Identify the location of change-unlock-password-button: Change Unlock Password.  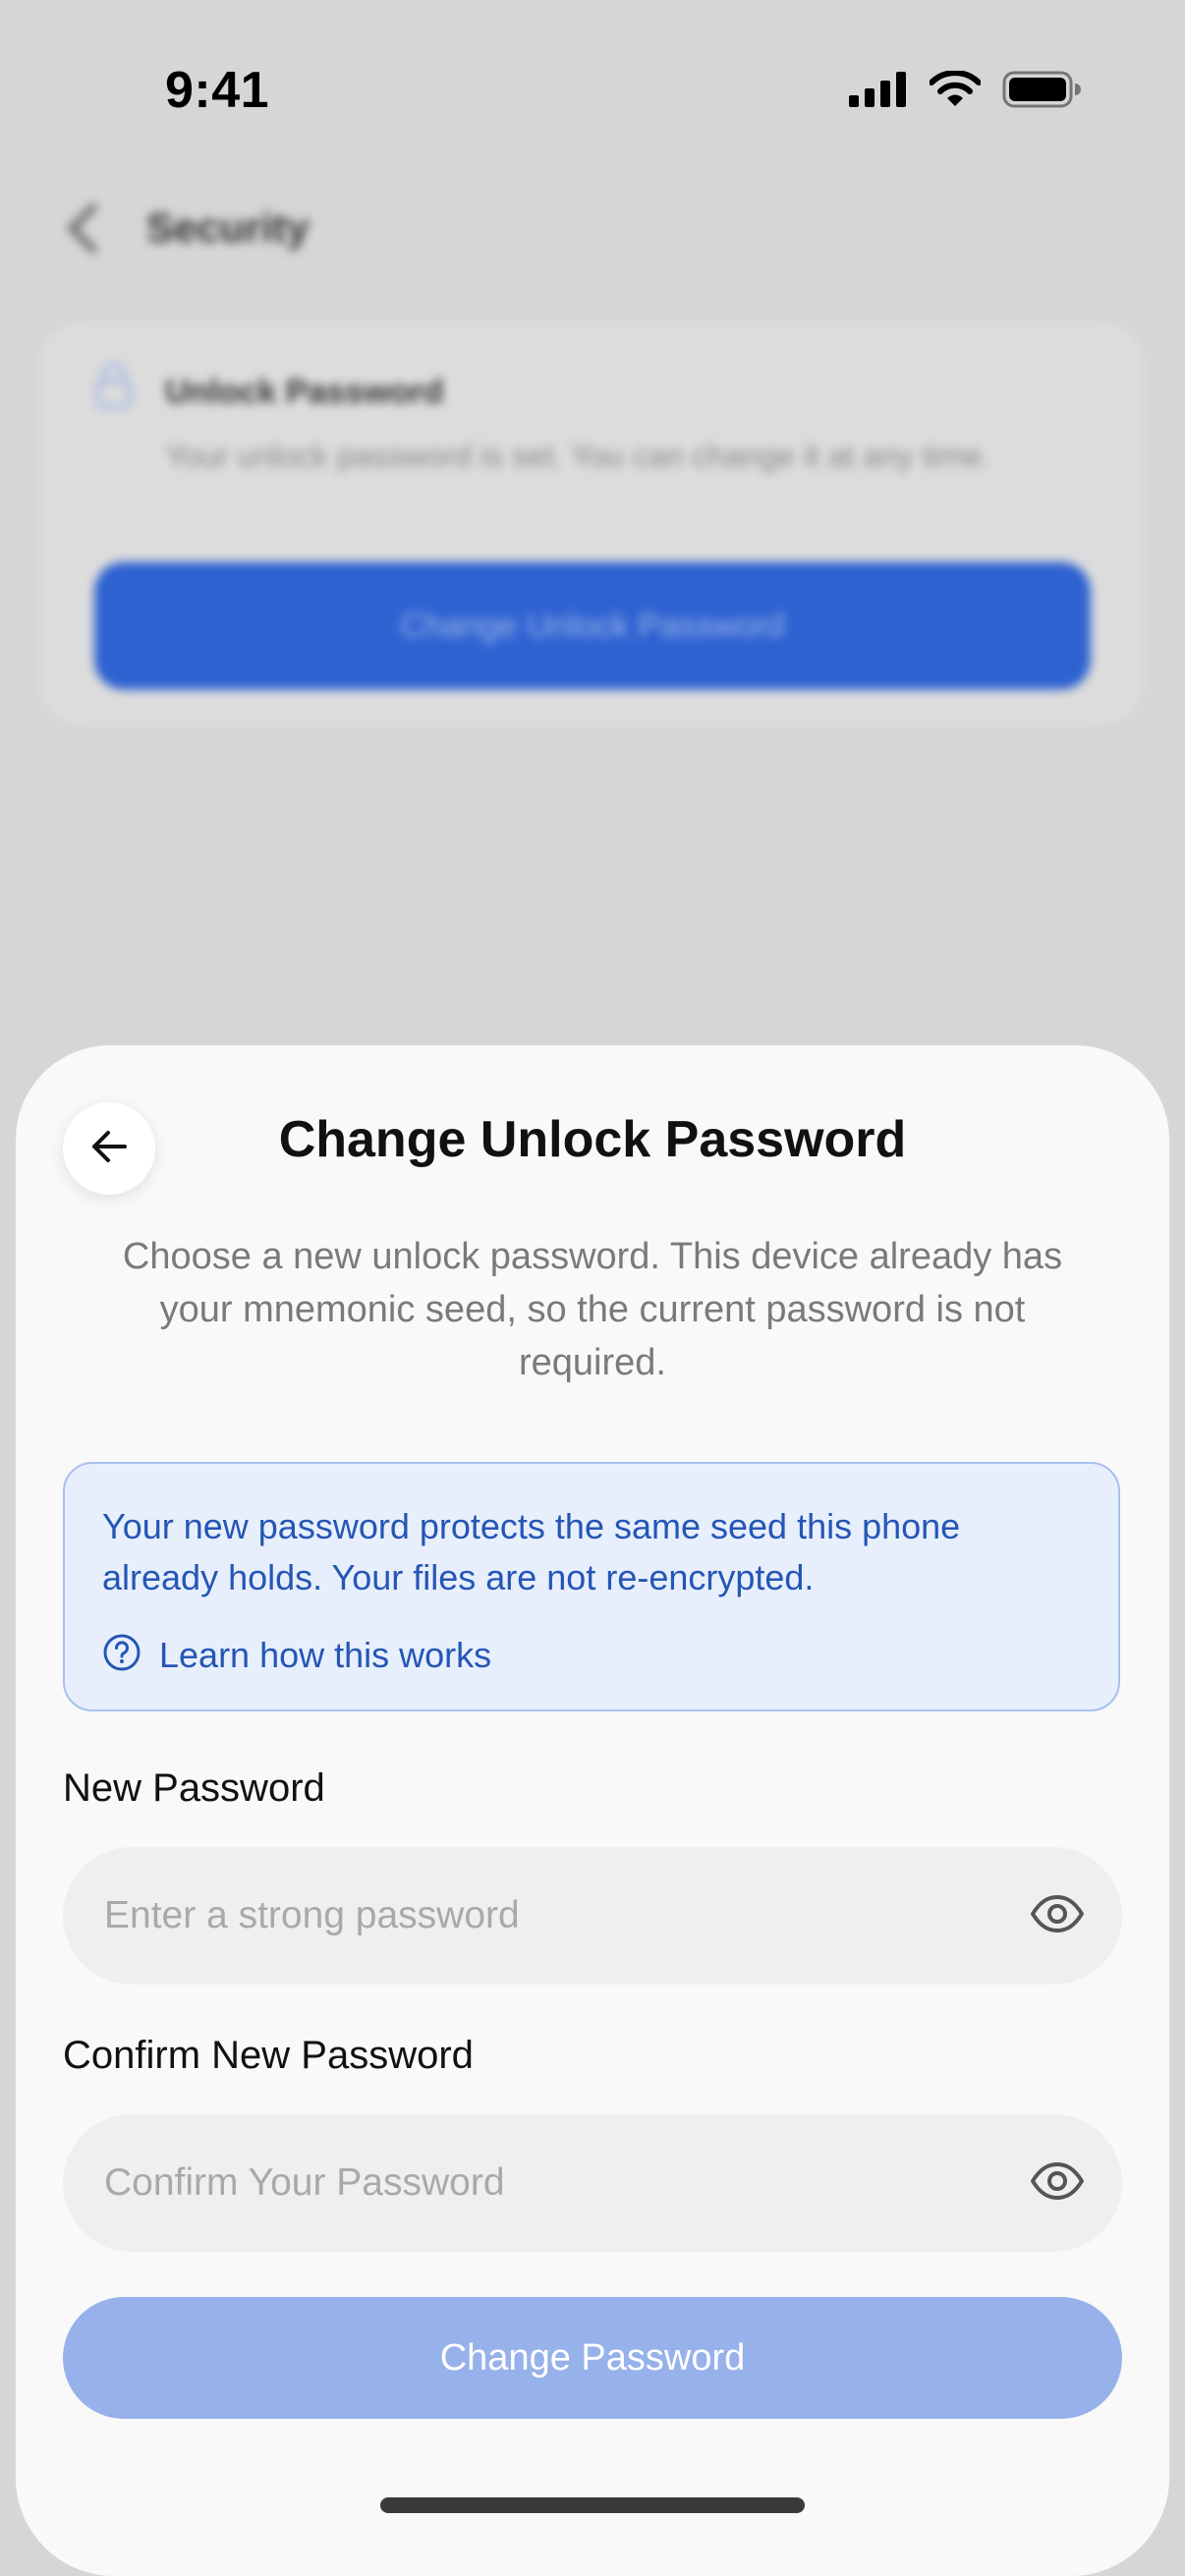
(592, 626).